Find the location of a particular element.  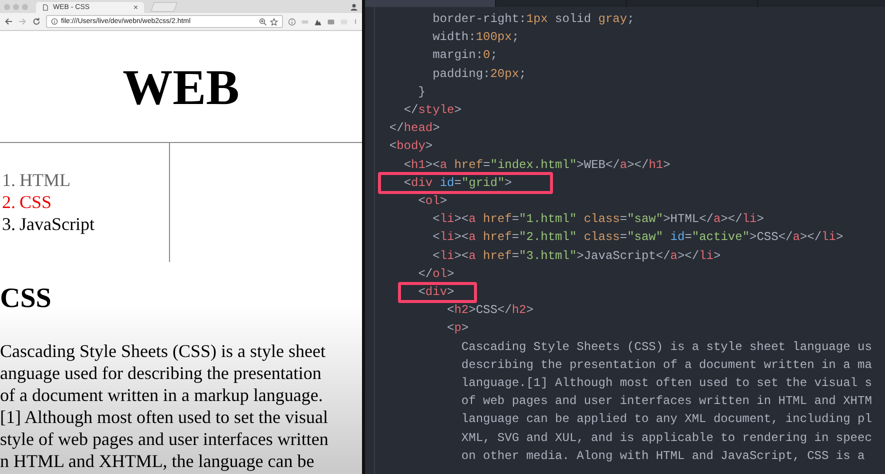

code-line: language.[1] Although most often used to set the visual s is located at coordinates (666, 383).